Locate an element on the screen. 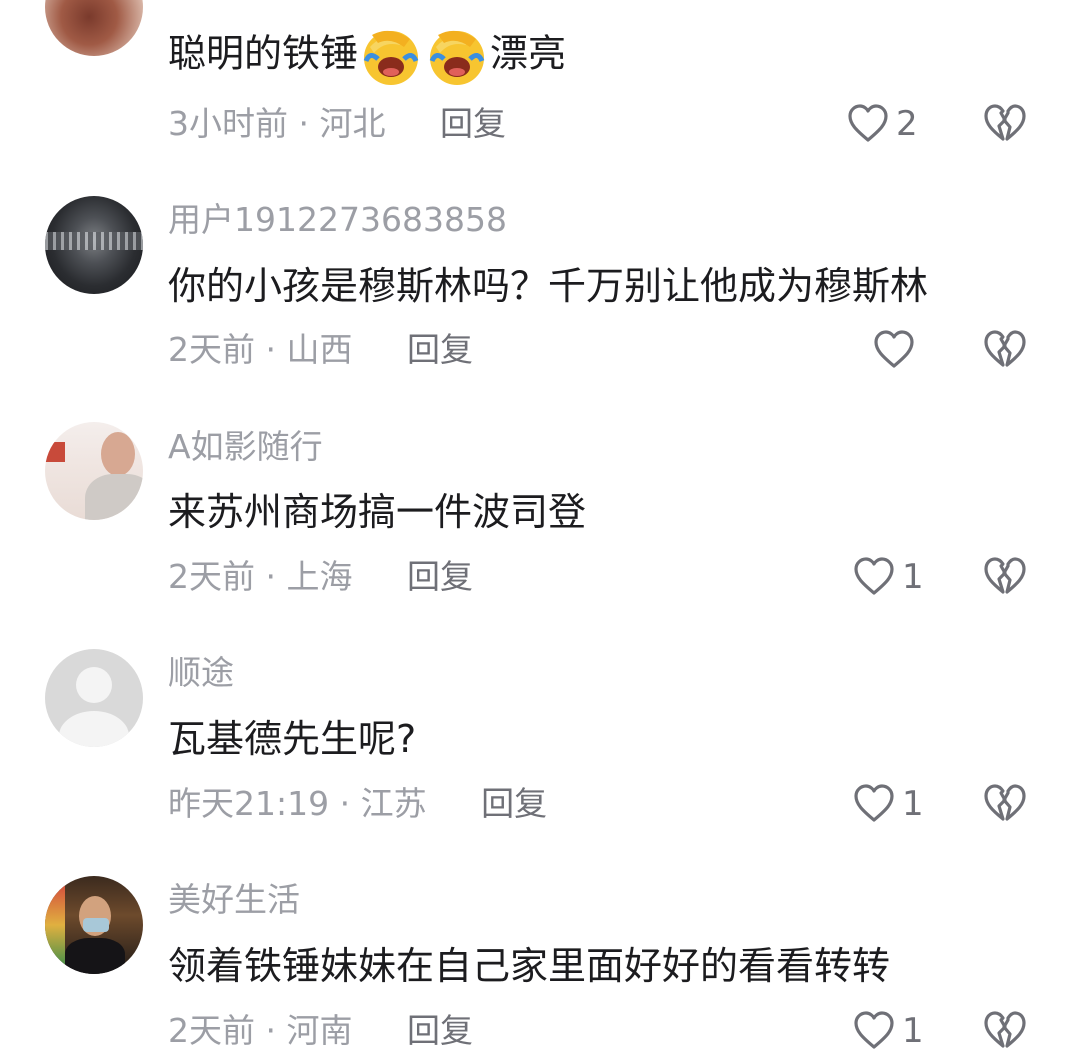 The height and width of the screenshot is (1055, 1079). comment-meta: 3小时前 · 河北 回复 is located at coordinates (337, 124).